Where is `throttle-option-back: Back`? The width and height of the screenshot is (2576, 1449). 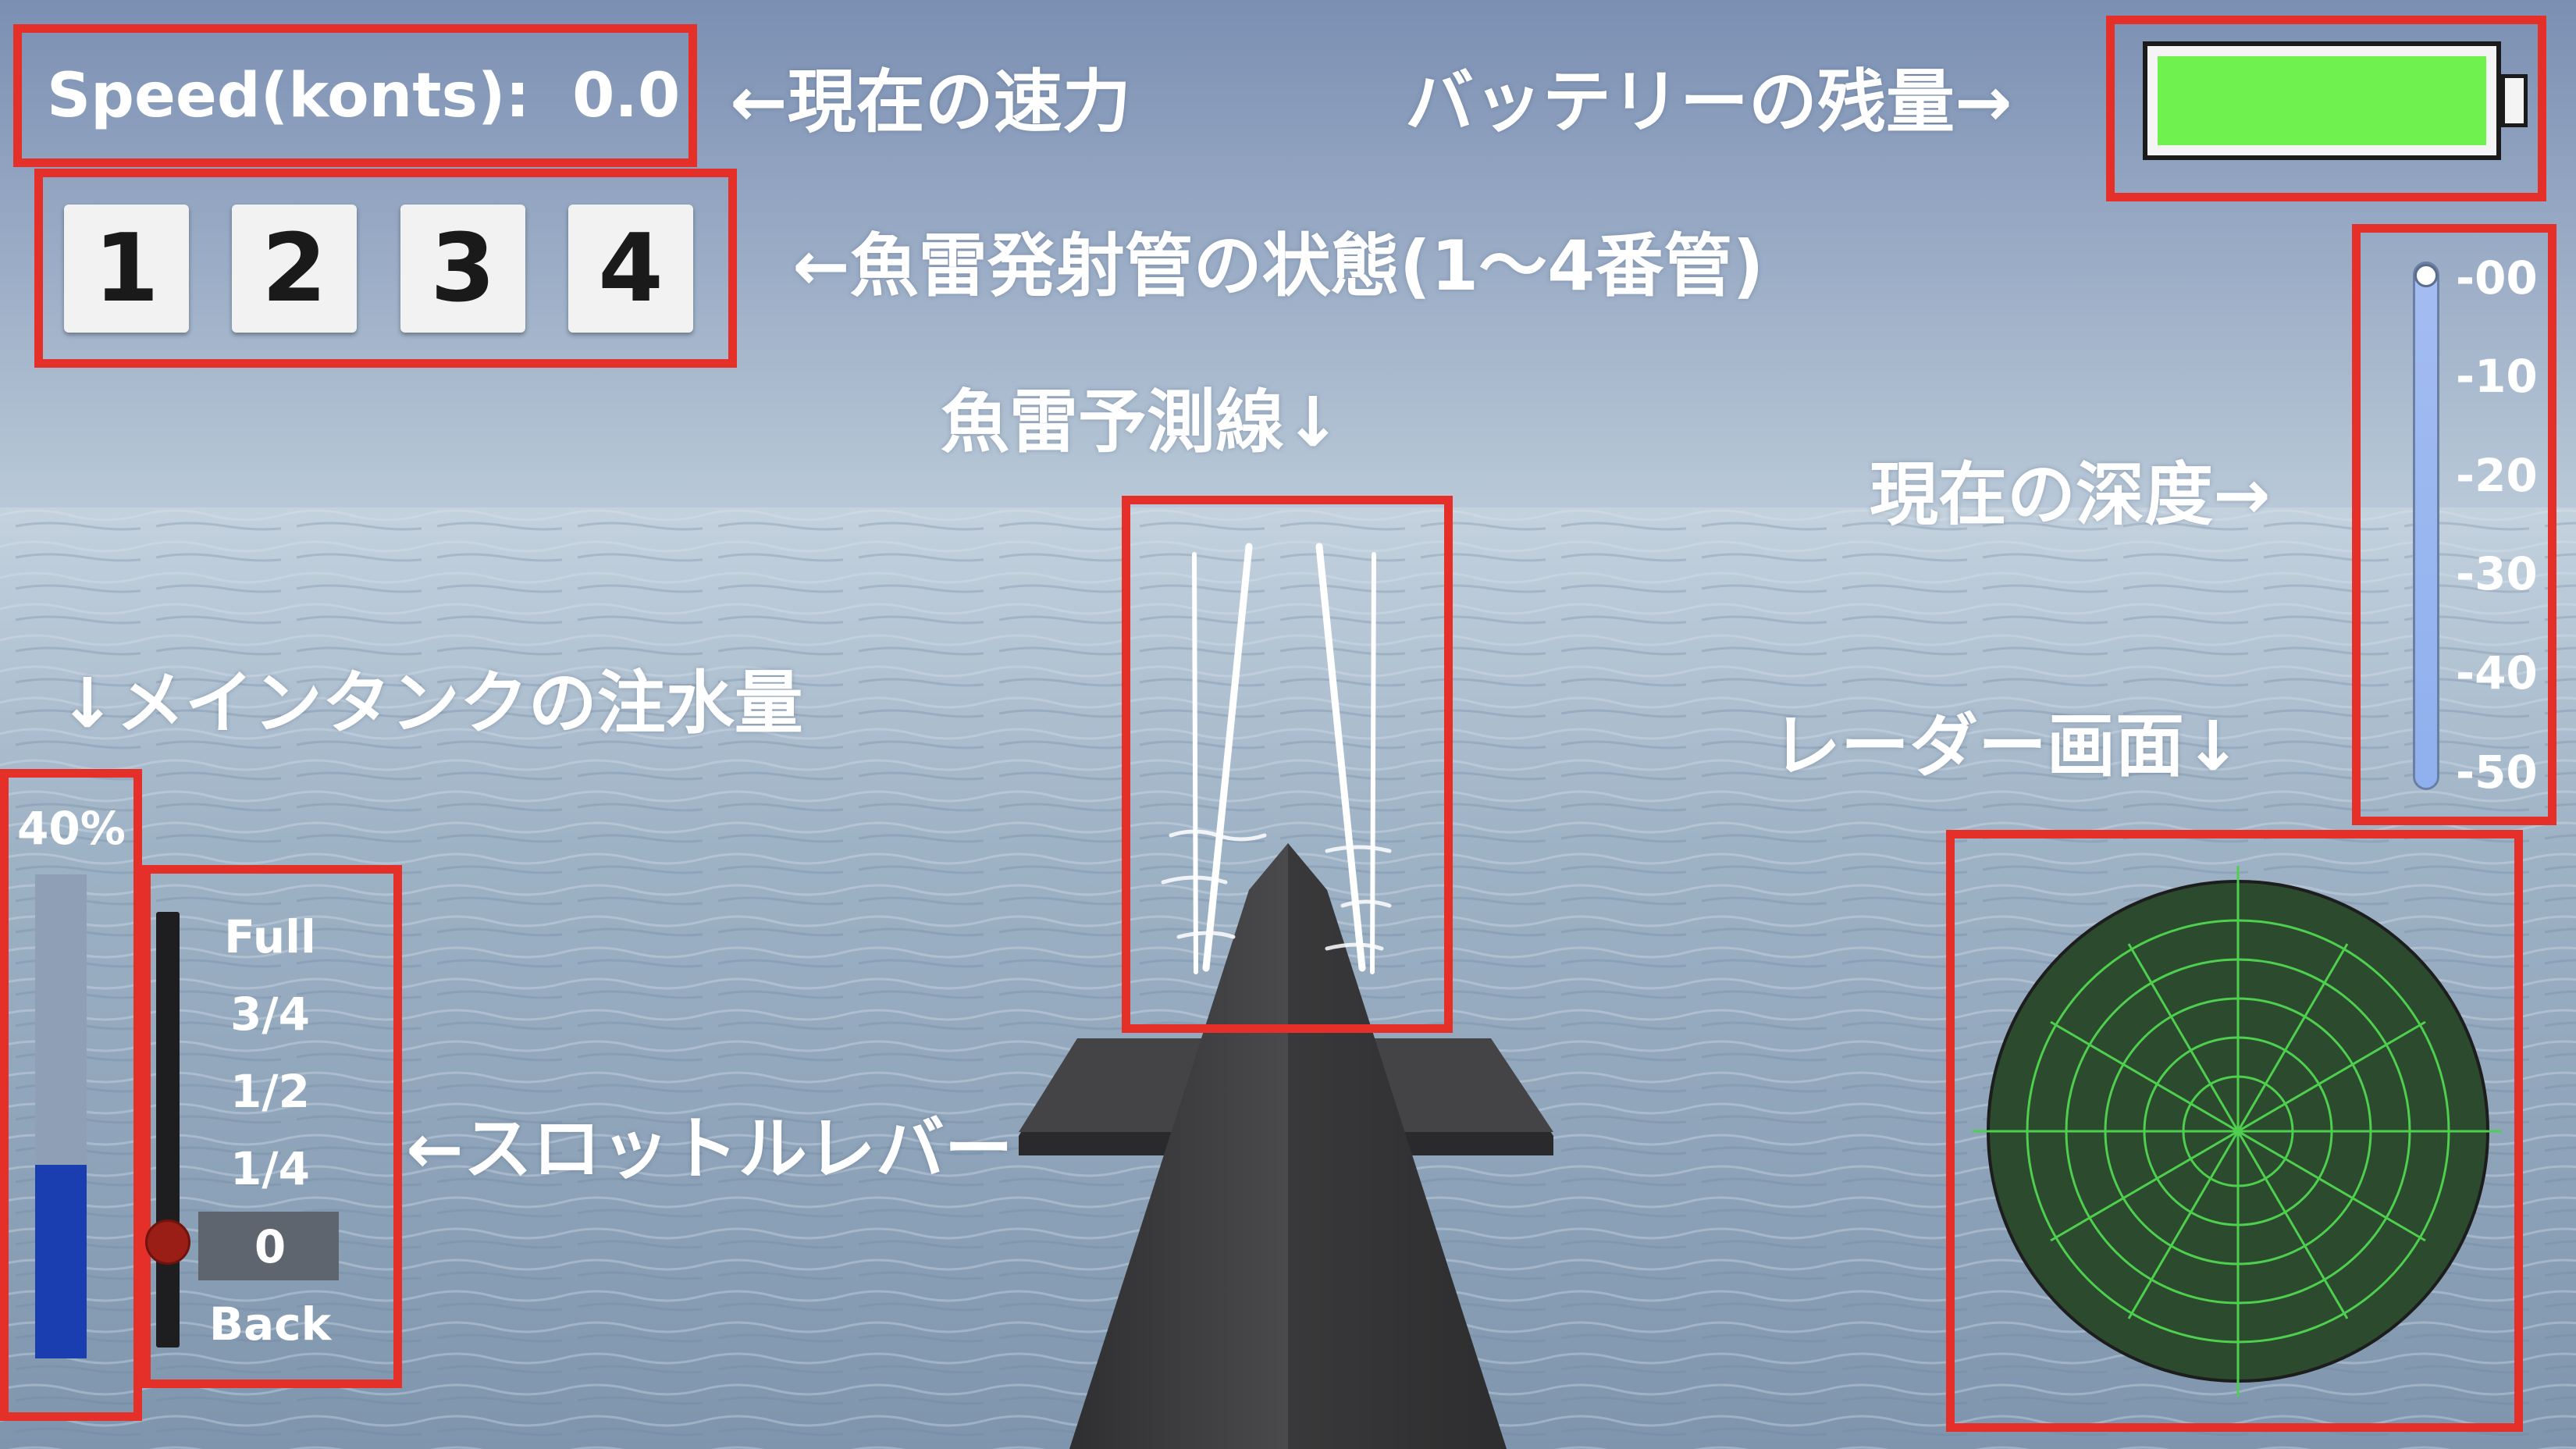
throttle-option-back: Back is located at coordinates (270, 1324).